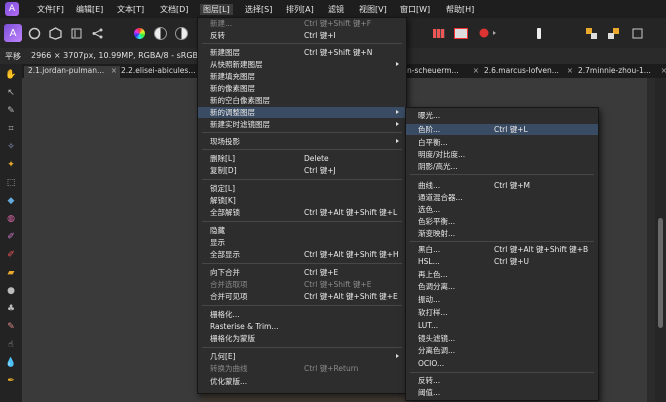 Image resolution: width=666 pixels, height=402 pixels. I want to click on erase-brush-icon: ▰, so click(11, 272).